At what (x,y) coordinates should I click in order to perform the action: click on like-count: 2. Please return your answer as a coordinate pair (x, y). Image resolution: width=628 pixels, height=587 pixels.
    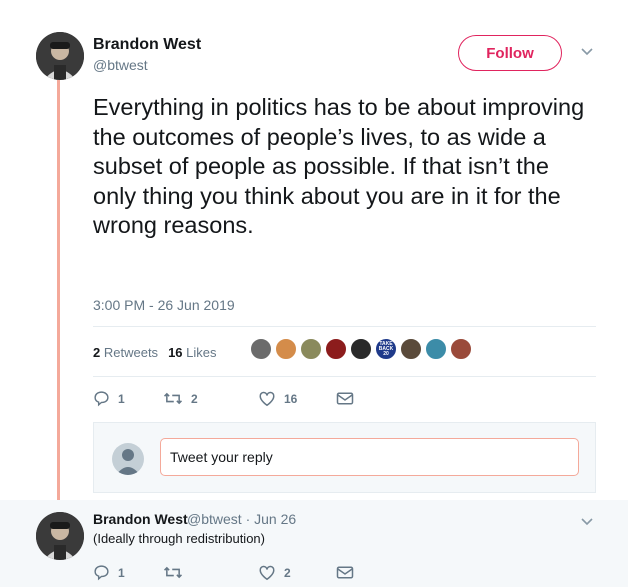
    Looking at the image, I should click on (287, 572).